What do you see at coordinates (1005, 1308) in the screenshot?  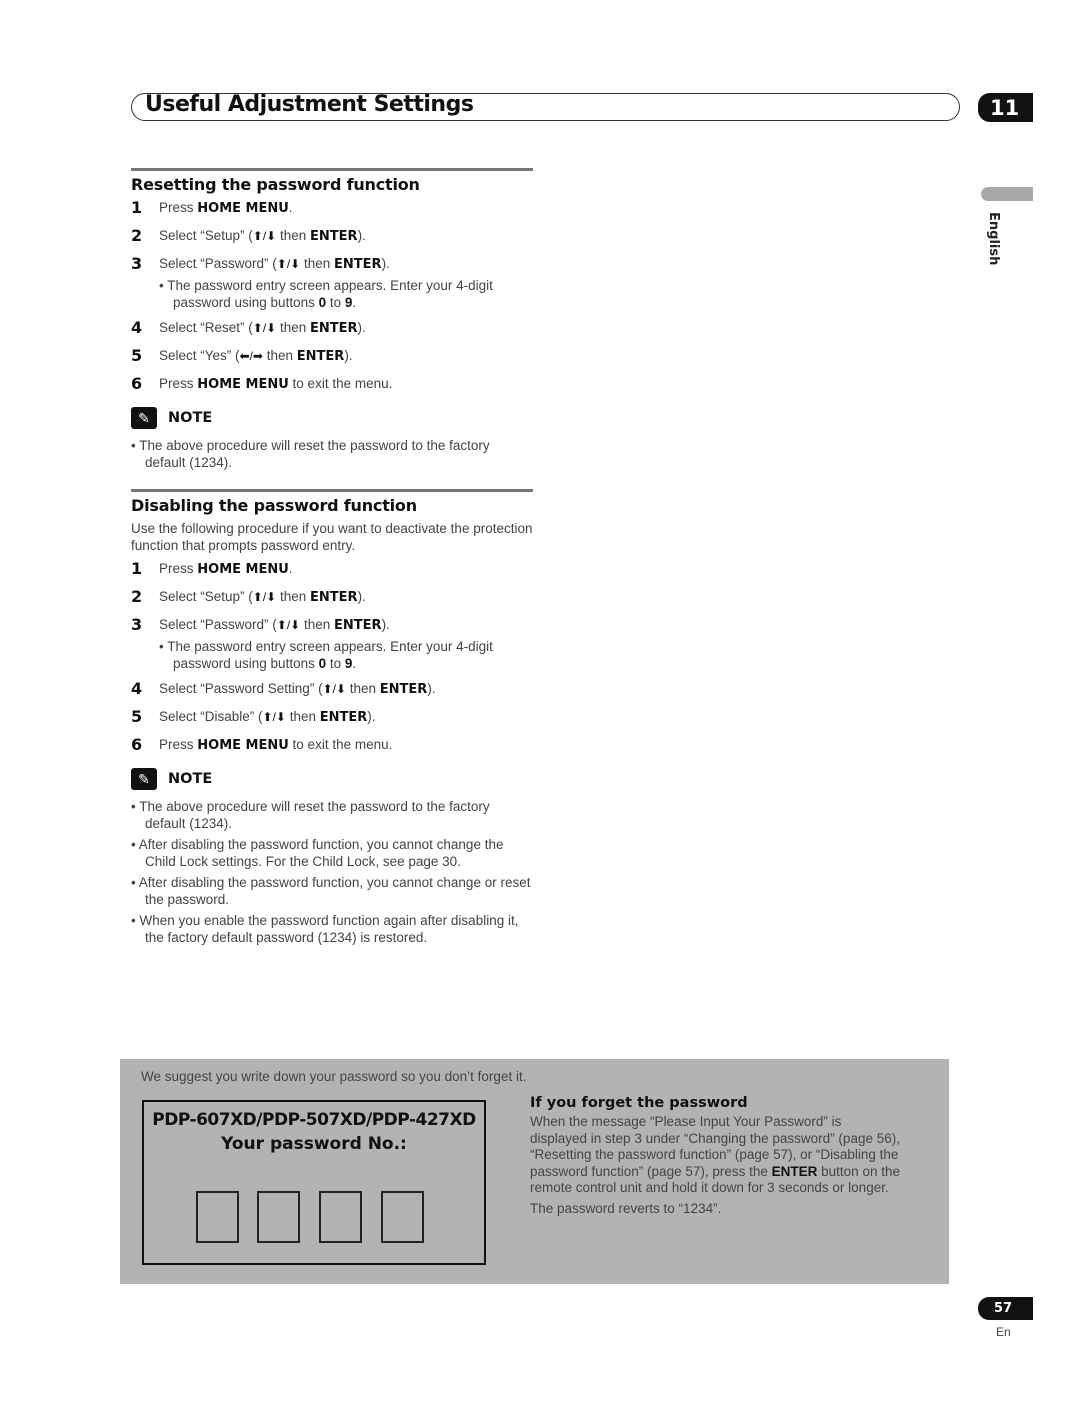 I see `page-number: 57` at bounding box center [1005, 1308].